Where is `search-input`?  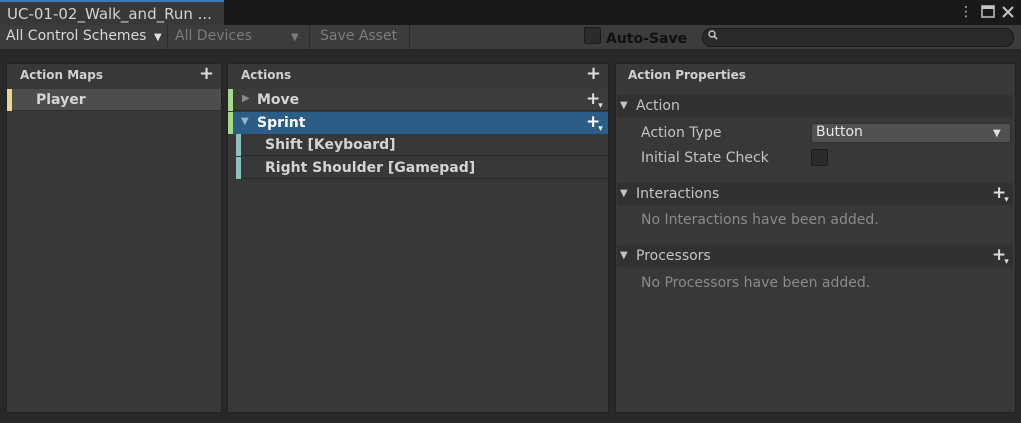
search-input is located at coordinates (858, 37).